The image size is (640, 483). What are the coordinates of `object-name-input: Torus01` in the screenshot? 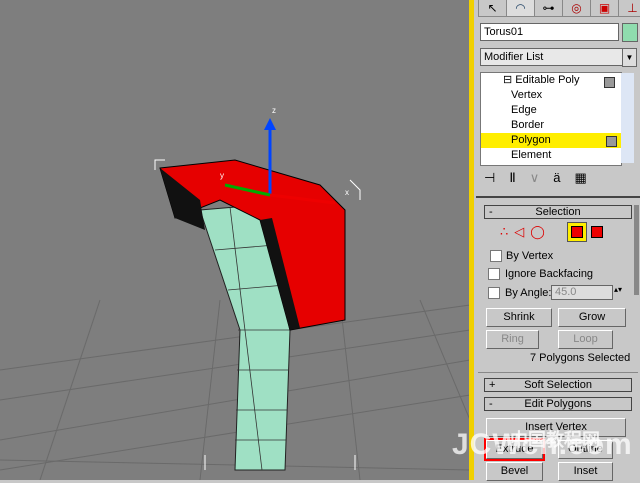 It's located at (549, 32).